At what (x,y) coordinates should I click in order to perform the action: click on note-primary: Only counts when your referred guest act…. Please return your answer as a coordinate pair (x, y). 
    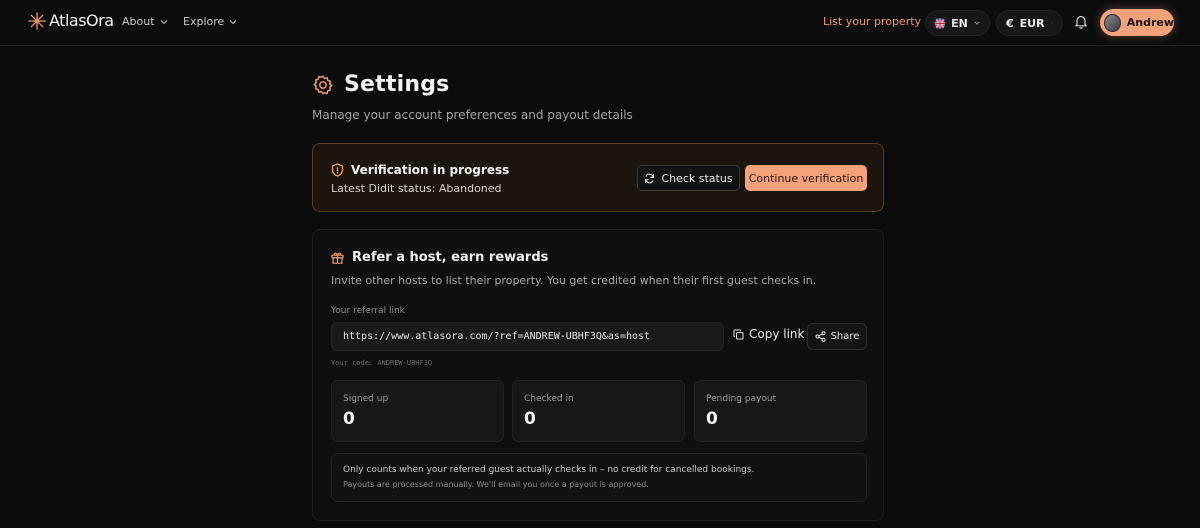
    Looking at the image, I should click on (549, 470).